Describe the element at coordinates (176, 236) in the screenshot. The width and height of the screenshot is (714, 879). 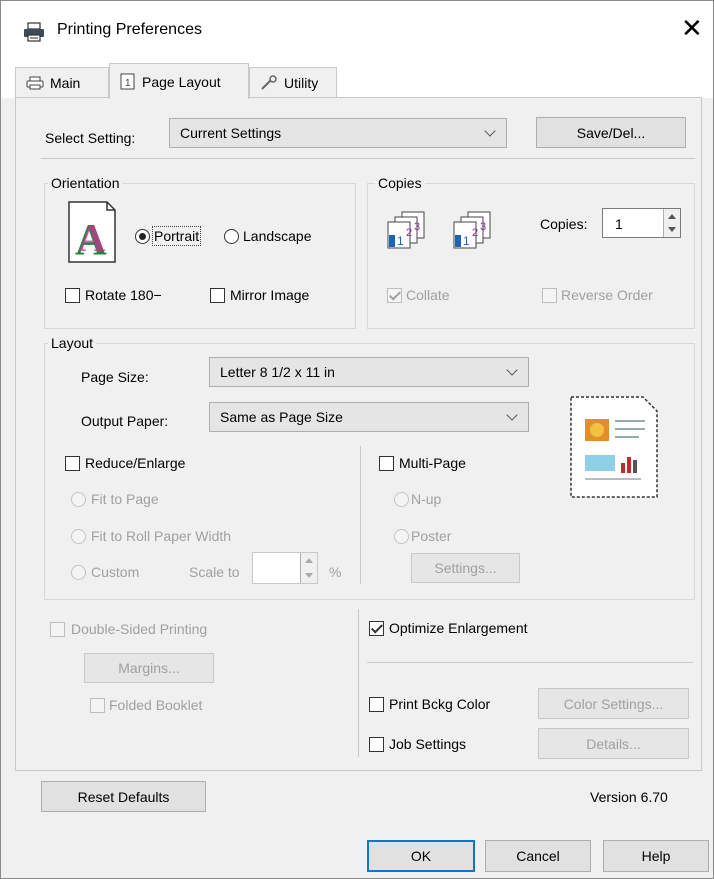
I see `portrait-label: Portrait` at that location.